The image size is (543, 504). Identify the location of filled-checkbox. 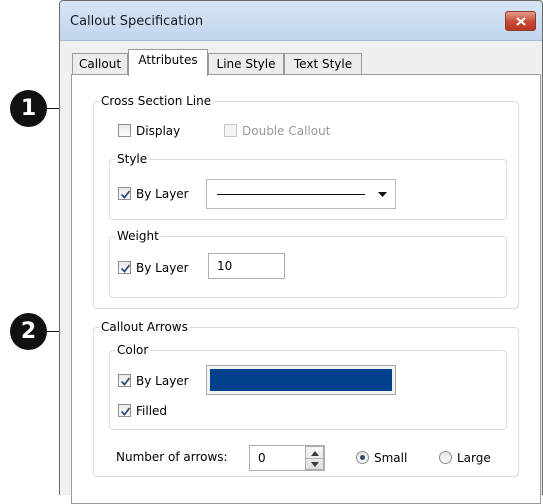
(124, 410).